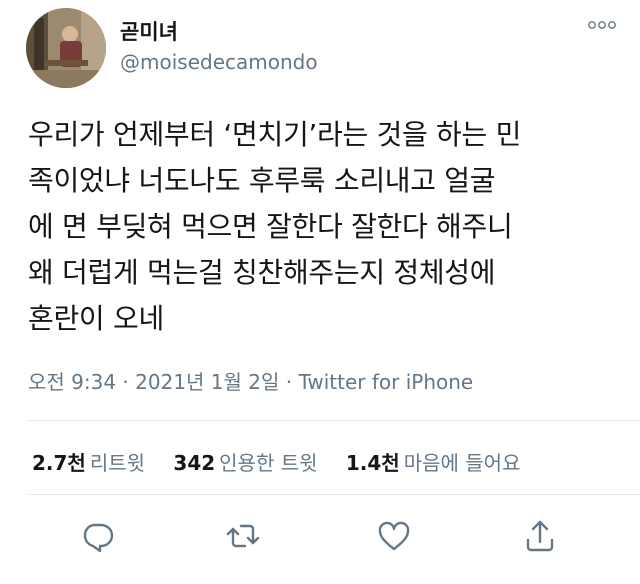 The image size is (640, 584). What do you see at coordinates (163, 382) in the screenshot?
I see `tweet-timestamp: 오전 9:34 · 2021년 1월 2일 ·` at bounding box center [163, 382].